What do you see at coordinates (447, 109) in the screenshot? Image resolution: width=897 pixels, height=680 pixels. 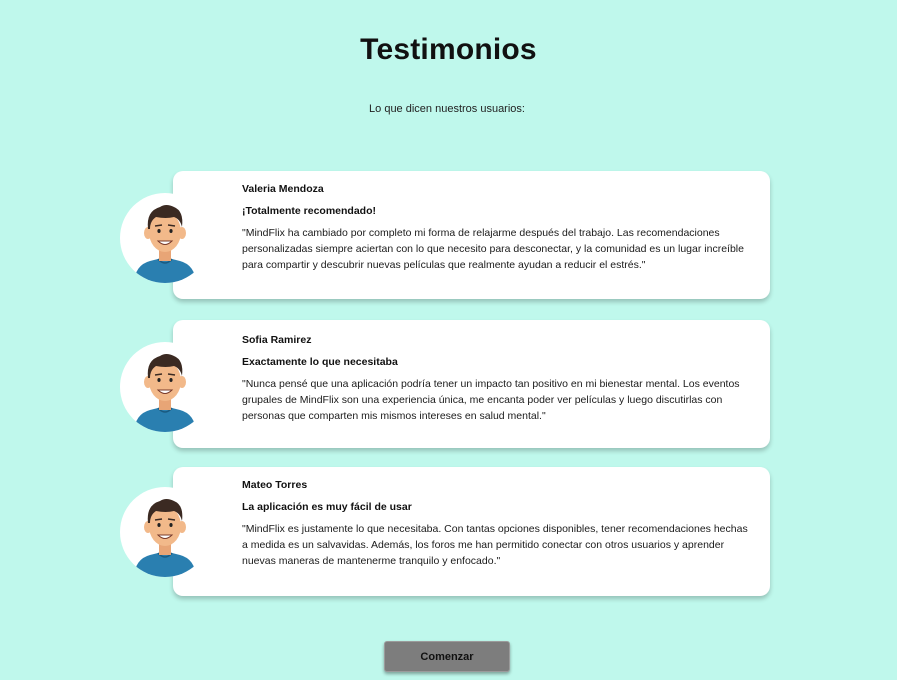 I see `page-subtitle: Lo que dicen nuestros usuarios:` at bounding box center [447, 109].